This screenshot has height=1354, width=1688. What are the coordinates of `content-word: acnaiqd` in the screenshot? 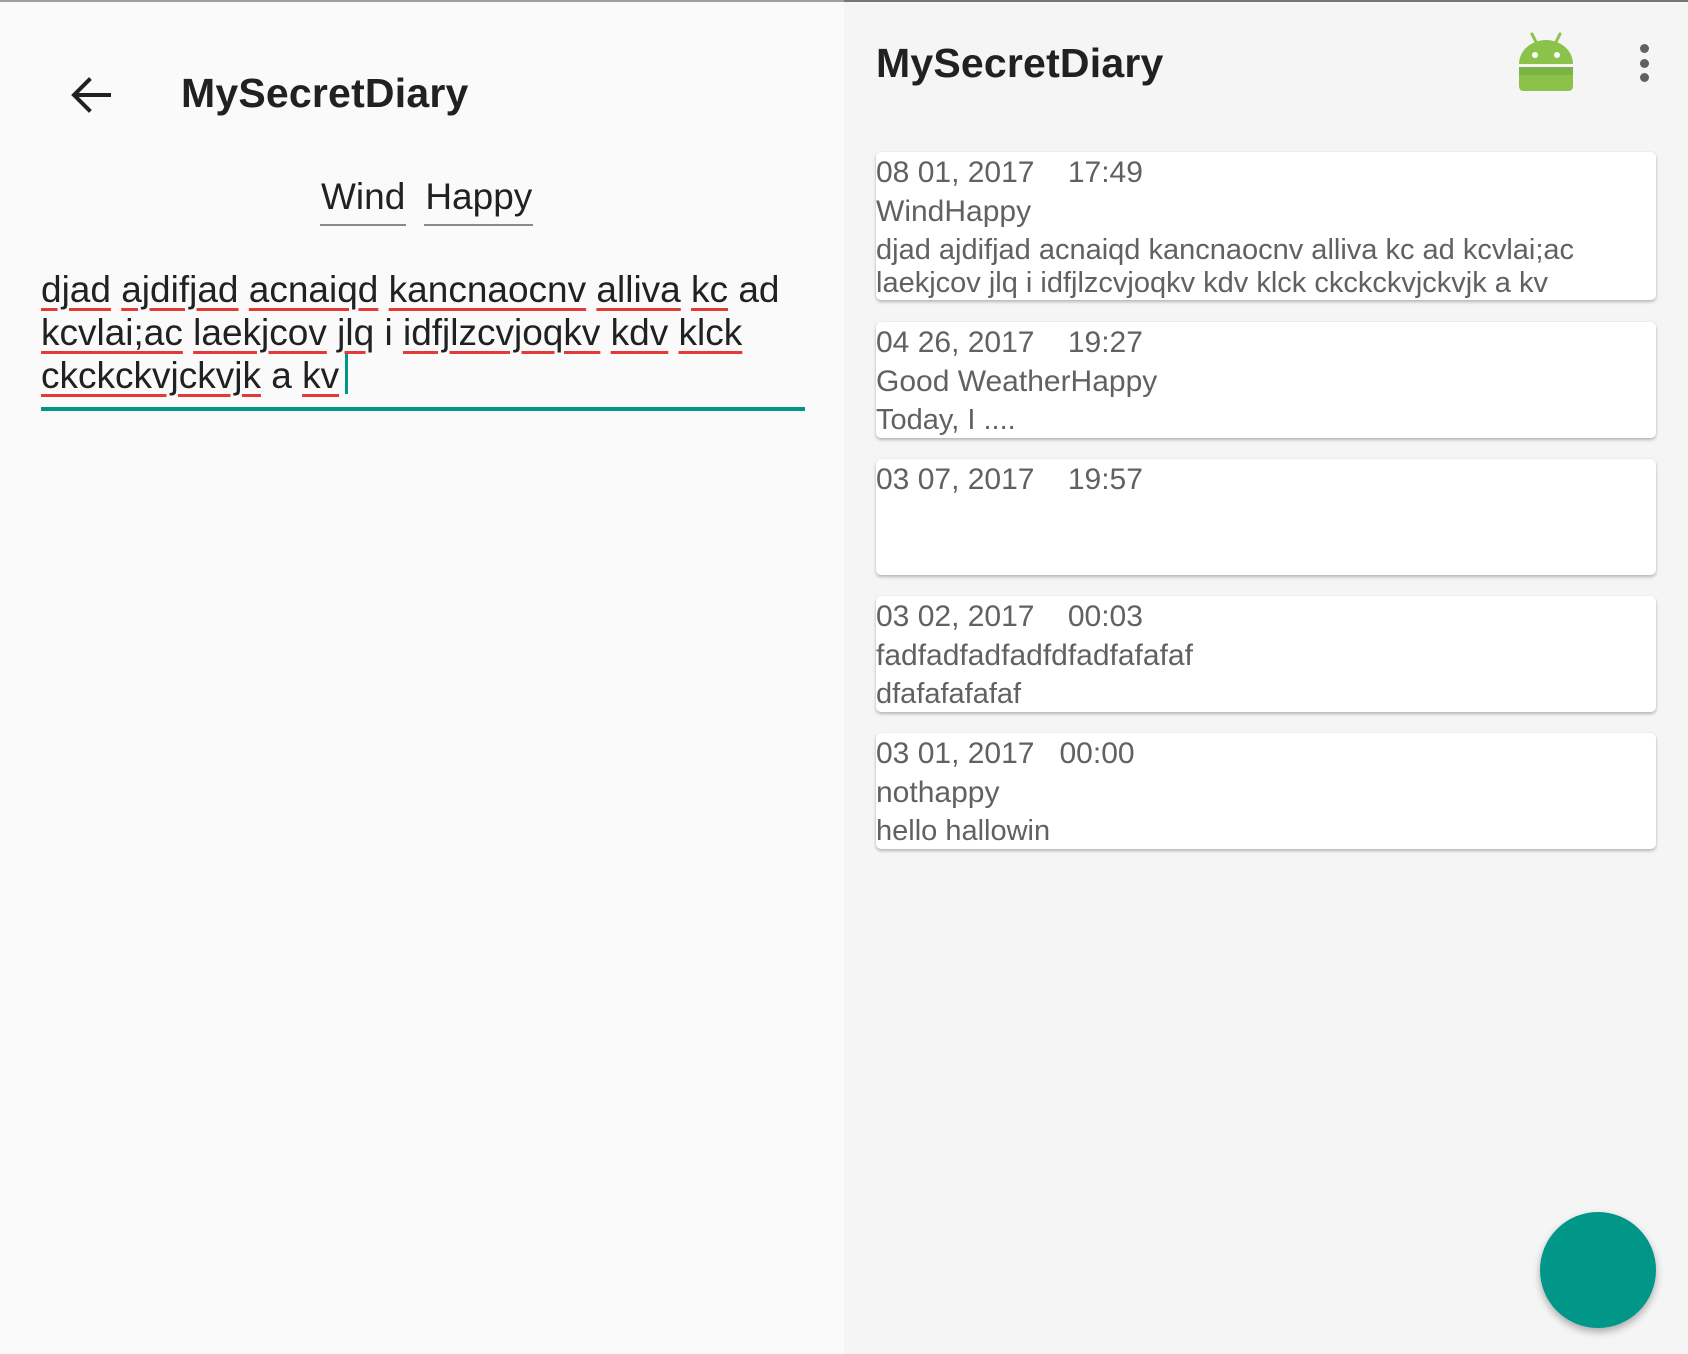 It's located at (313, 289).